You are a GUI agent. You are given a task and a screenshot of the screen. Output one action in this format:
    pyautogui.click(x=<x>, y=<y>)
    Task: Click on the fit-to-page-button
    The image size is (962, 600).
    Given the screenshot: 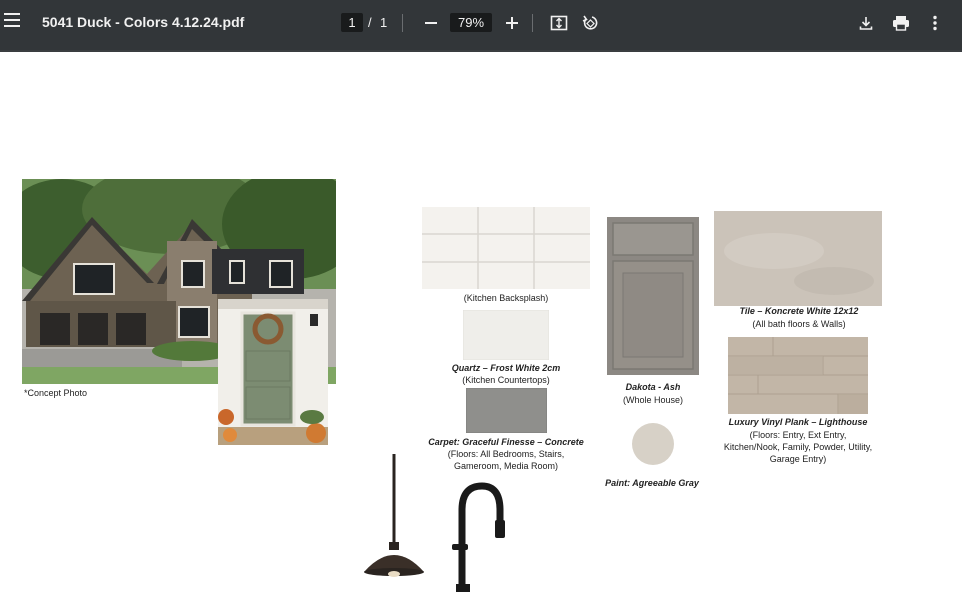 What is the action you would take?
    pyautogui.click(x=559, y=23)
    